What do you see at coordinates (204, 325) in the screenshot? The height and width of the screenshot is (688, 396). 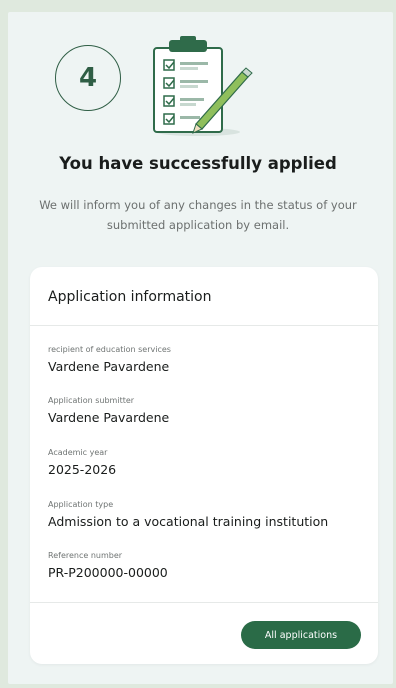 I see `card-header-divider` at bounding box center [204, 325].